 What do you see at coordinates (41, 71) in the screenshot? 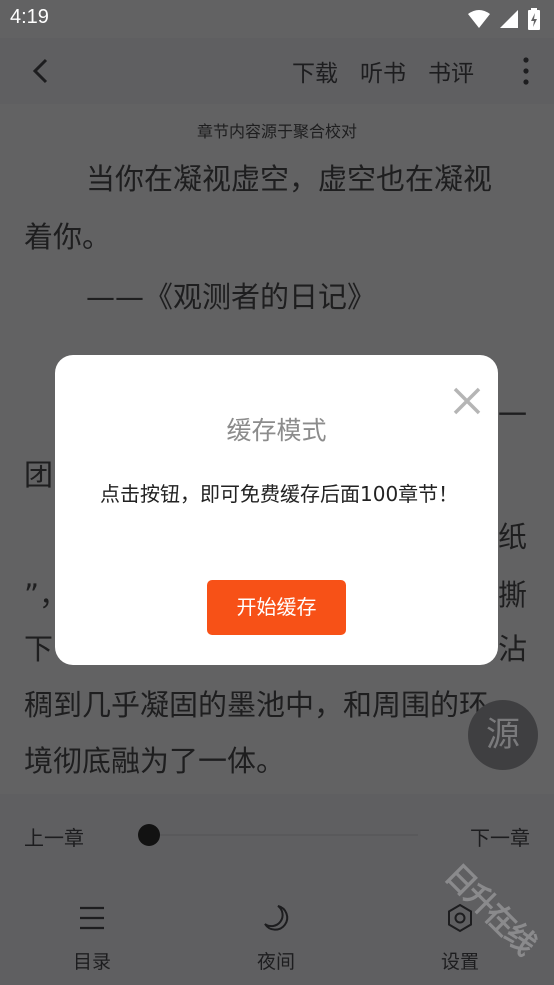
I see `back-arrow-icon` at bounding box center [41, 71].